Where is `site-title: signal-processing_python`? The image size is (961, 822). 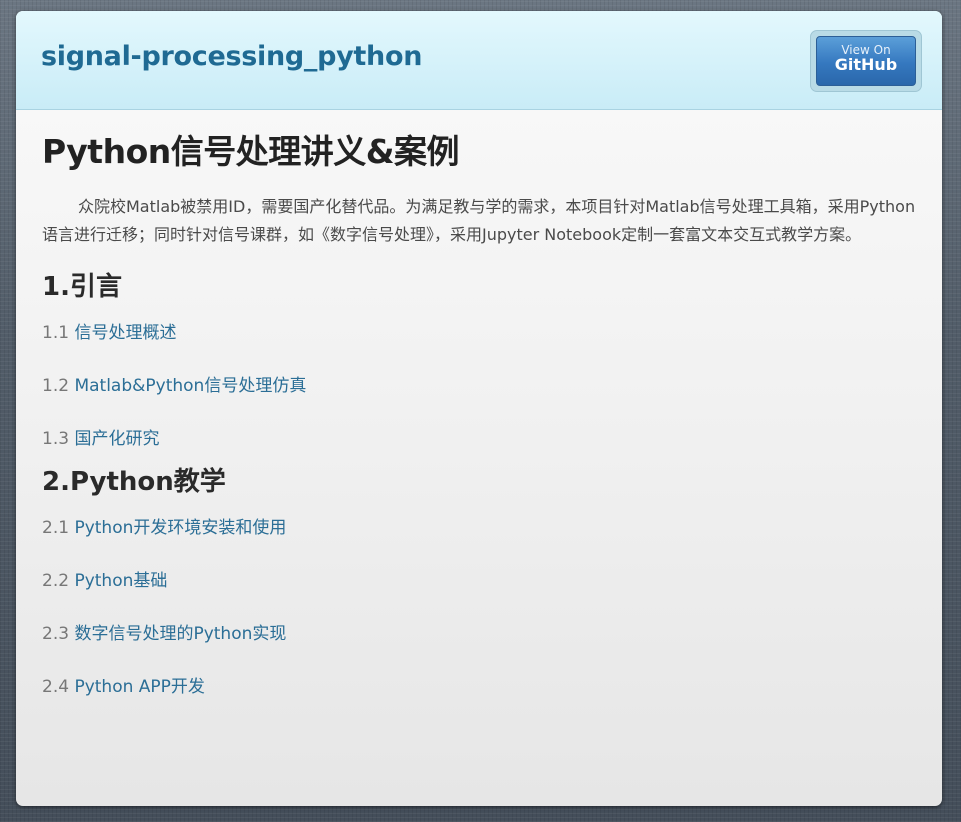 site-title: signal-processing_python is located at coordinates (231, 56).